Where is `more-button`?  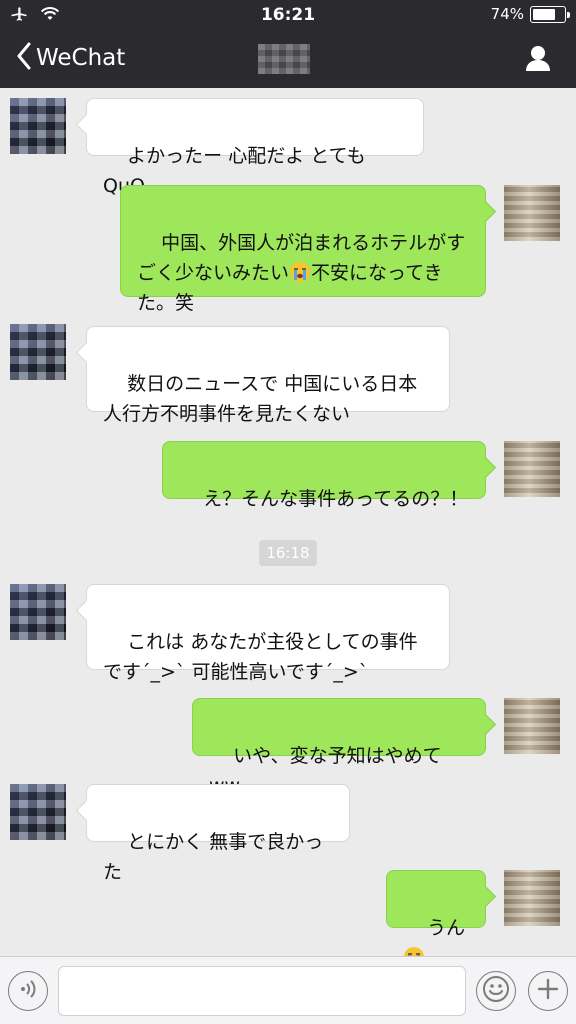 more-button is located at coordinates (548, 991).